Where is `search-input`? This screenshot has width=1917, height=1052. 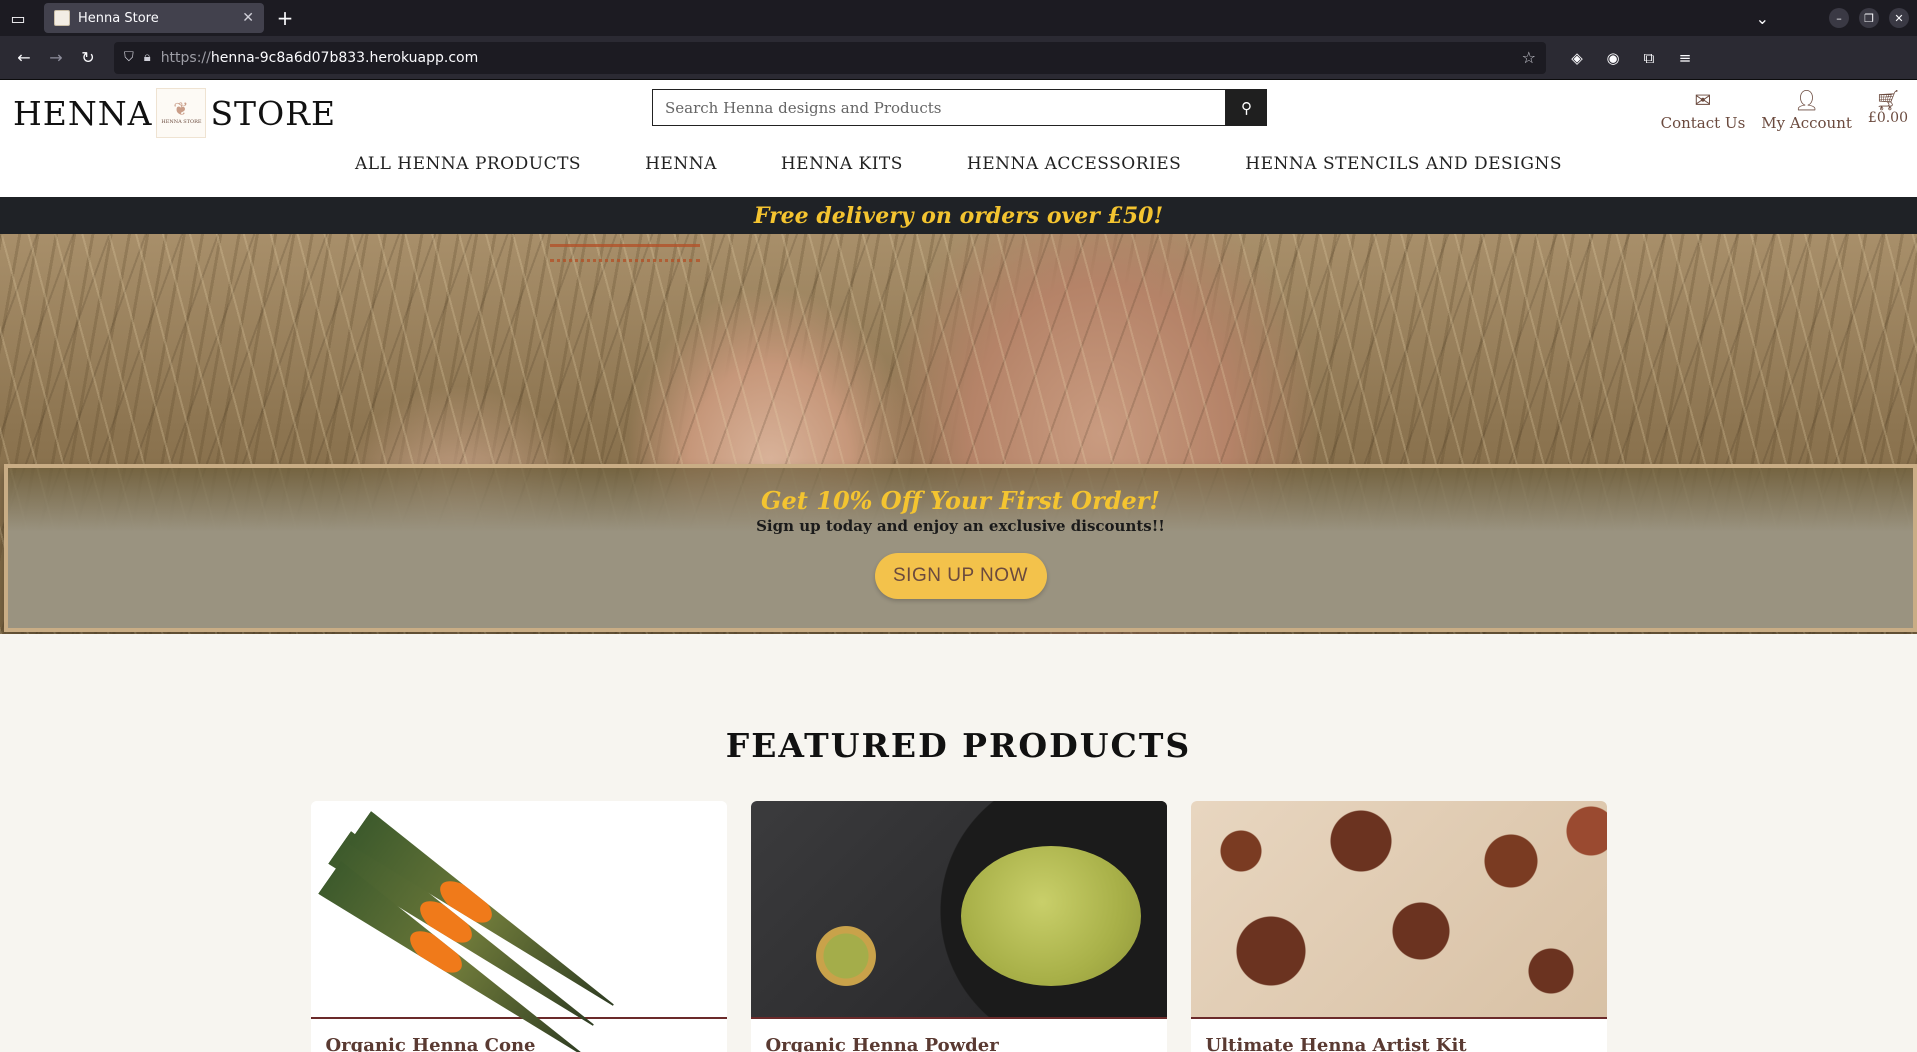 search-input is located at coordinates (939, 107).